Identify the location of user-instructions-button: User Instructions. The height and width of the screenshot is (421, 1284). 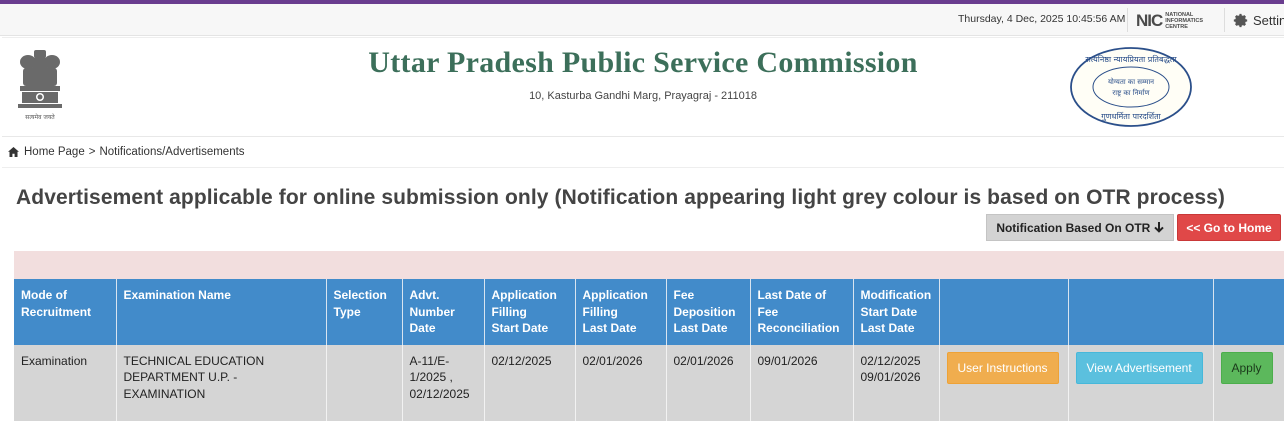
(1002, 367).